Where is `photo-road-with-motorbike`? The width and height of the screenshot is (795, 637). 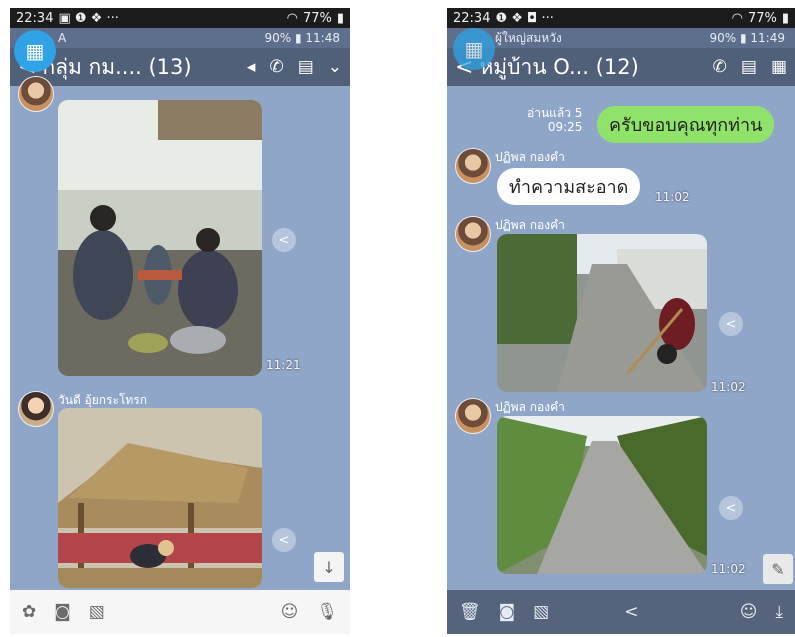 photo-road-with-motorbike is located at coordinates (602, 313).